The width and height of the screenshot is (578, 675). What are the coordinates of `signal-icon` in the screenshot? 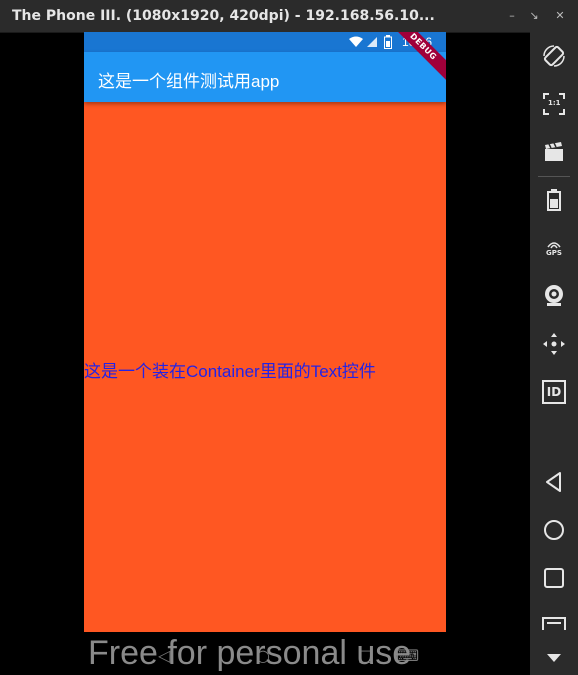 It's located at (372, 42).